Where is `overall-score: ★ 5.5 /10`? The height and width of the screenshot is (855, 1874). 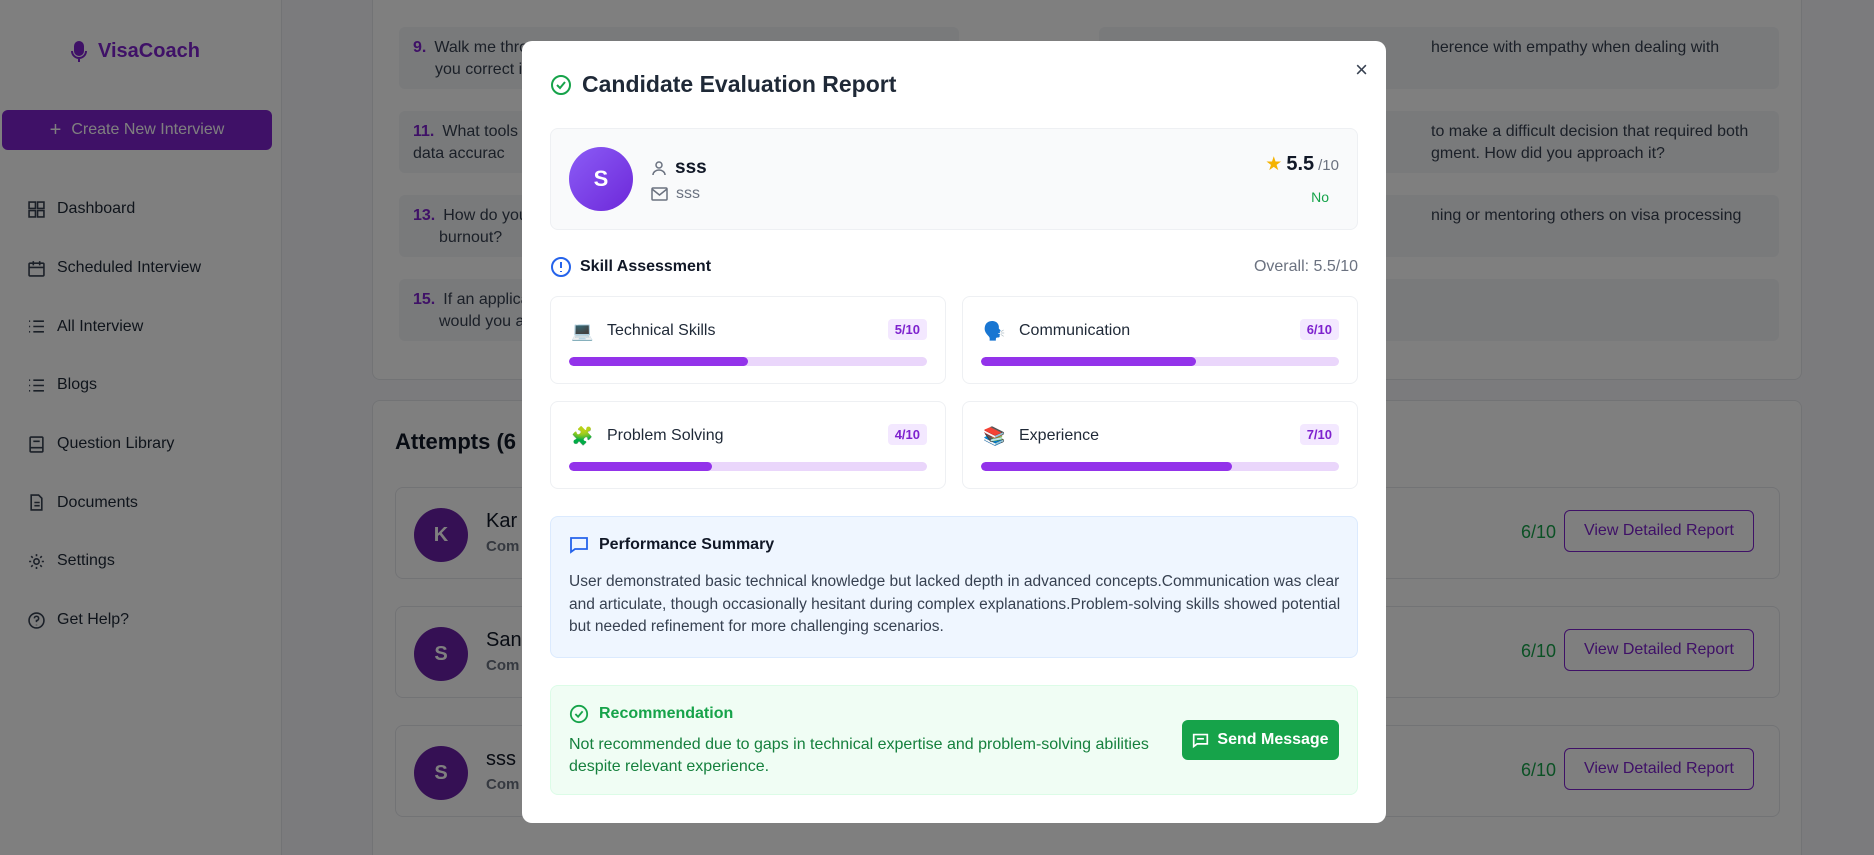 overall-score: ★ 5.5 /10 is located at coordinates (1302, 164).